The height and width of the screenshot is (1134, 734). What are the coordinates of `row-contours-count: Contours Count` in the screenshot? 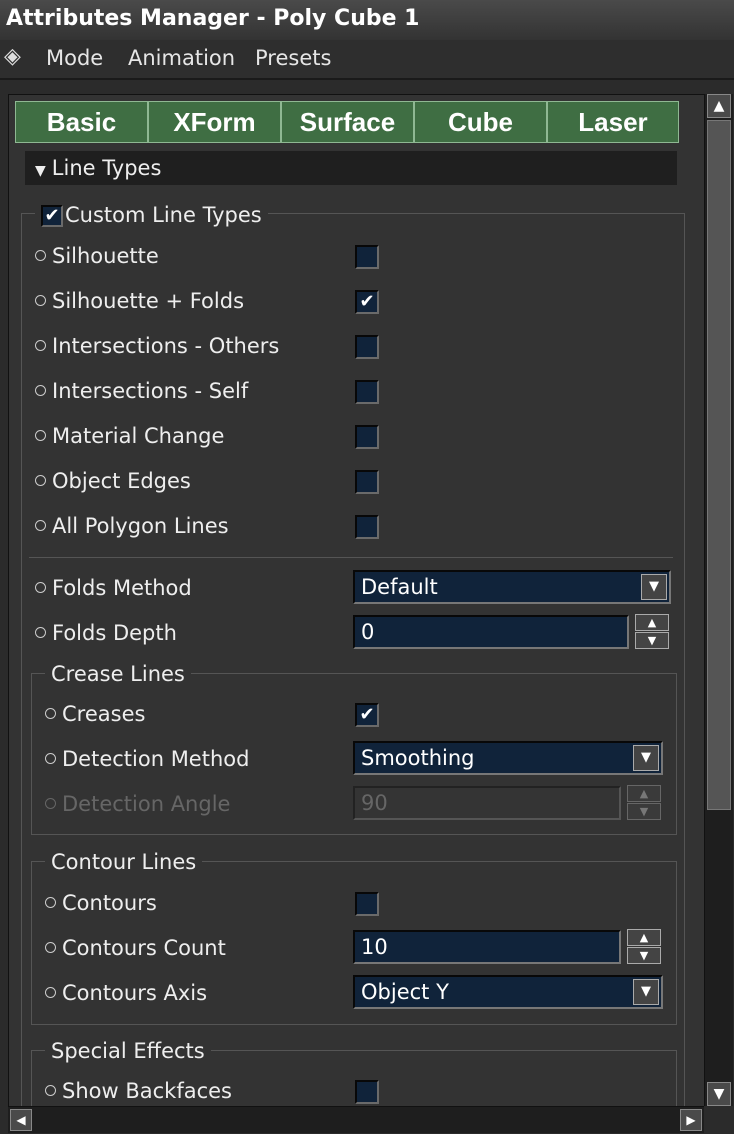 It's located at (135, 948).